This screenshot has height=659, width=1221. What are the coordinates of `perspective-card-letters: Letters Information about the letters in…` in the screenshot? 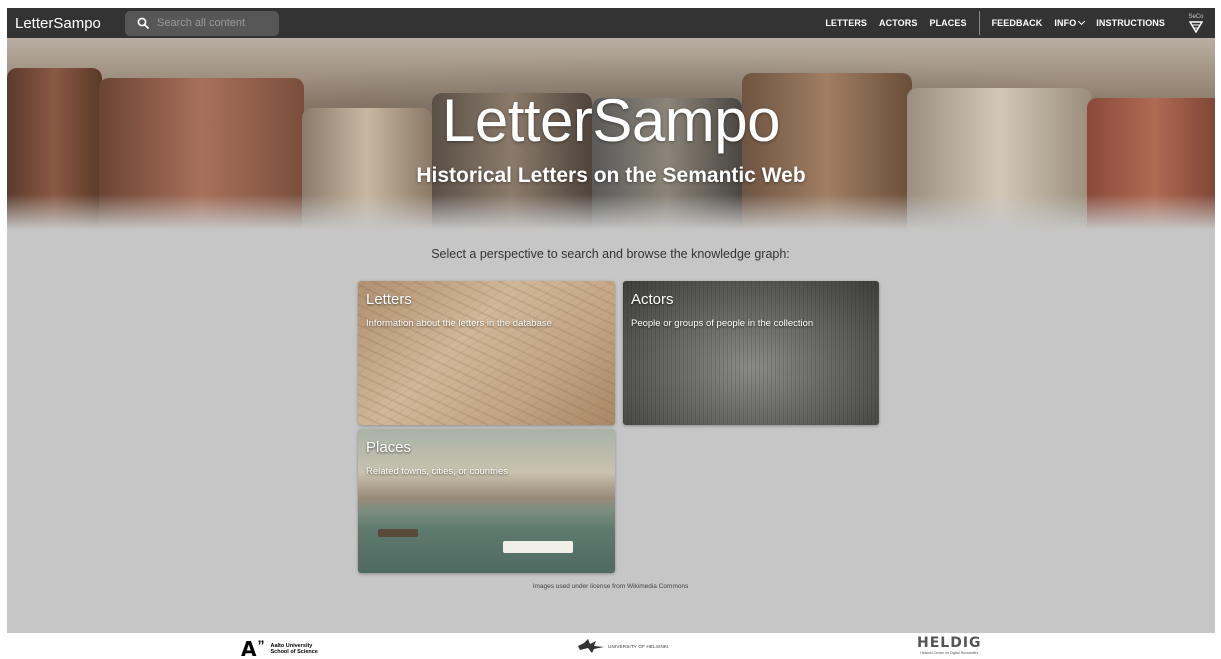 It's located at (486, 353).